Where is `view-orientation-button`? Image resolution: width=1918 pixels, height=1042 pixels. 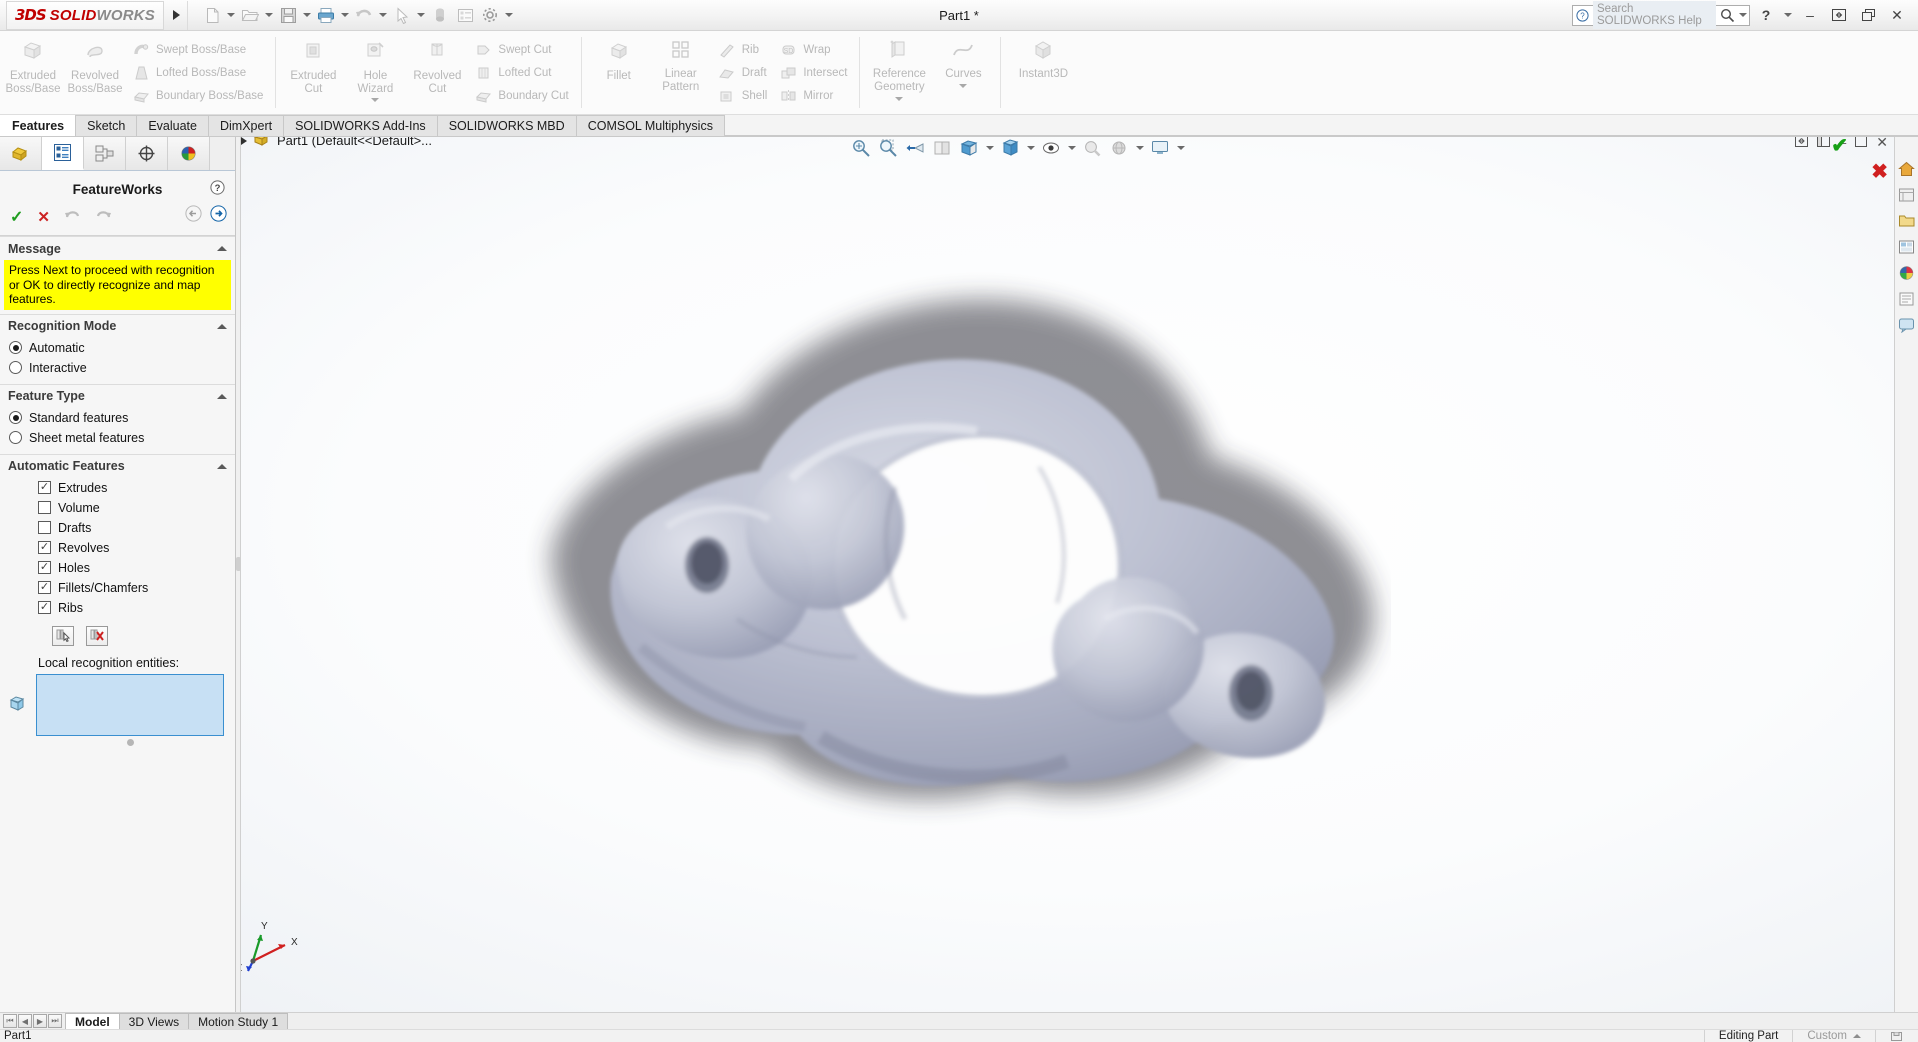
view-orientation-button is located at coordinates (969, 148).